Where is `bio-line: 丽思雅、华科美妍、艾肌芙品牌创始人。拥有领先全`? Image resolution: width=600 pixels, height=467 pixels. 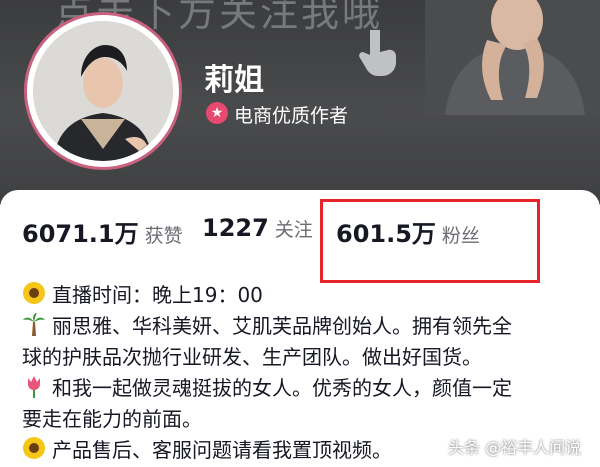
bio-line: 丽思雅、华科美妍、艾肌芙品牌创始人。拥有领先全 is located at coordinates (307, 326).